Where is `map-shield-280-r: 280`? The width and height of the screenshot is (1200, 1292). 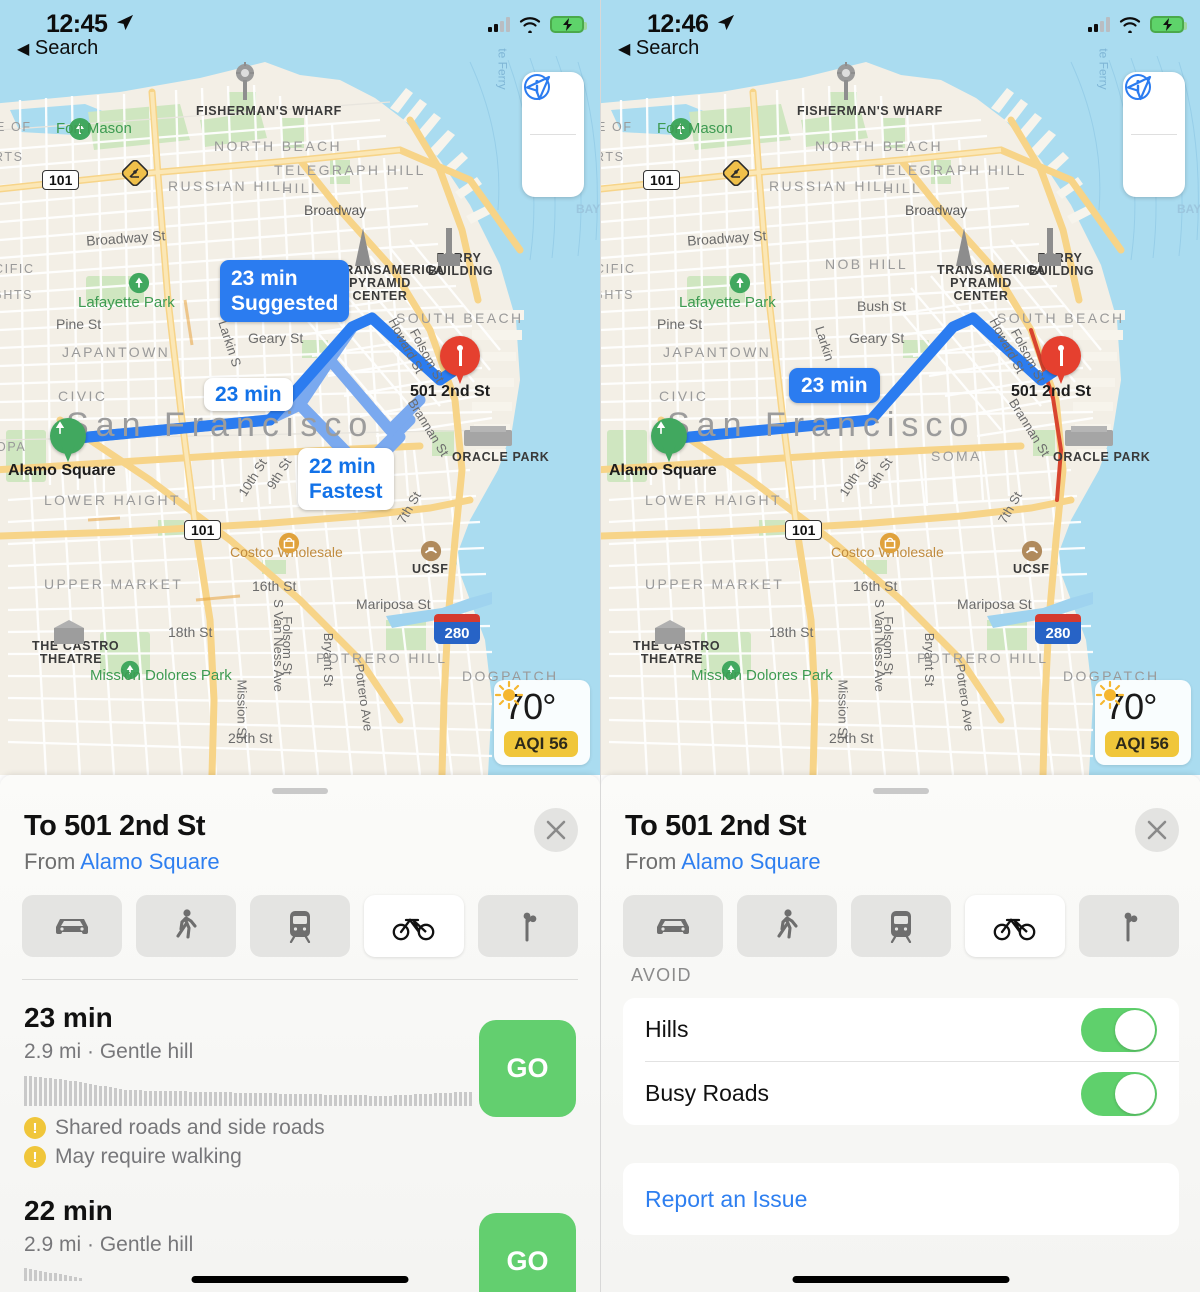
map-shield-280-r: 280 is located at coordinates (1058, 629).